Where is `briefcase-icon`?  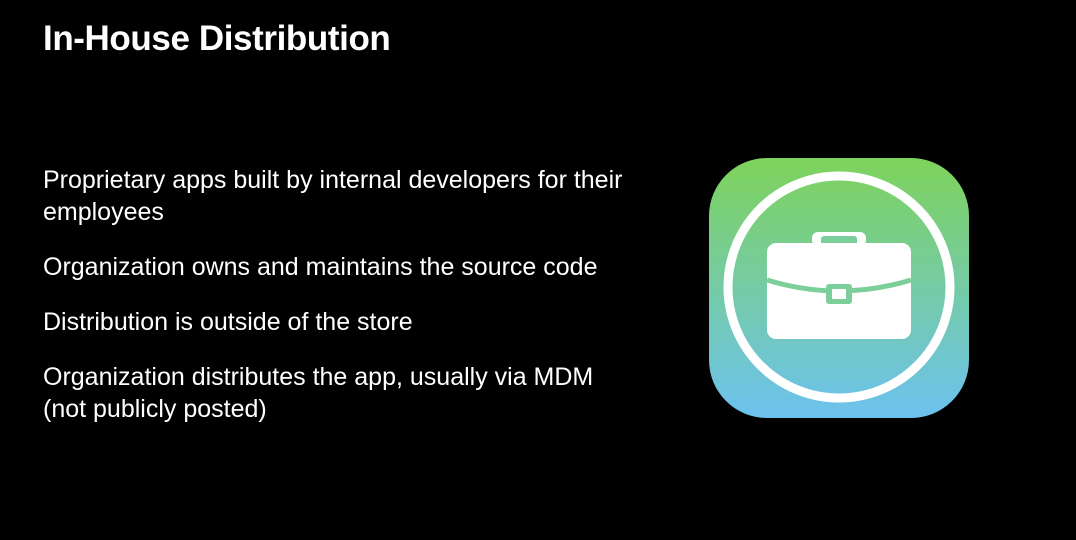
briefcase-icon is located at coordinates (839, 288).